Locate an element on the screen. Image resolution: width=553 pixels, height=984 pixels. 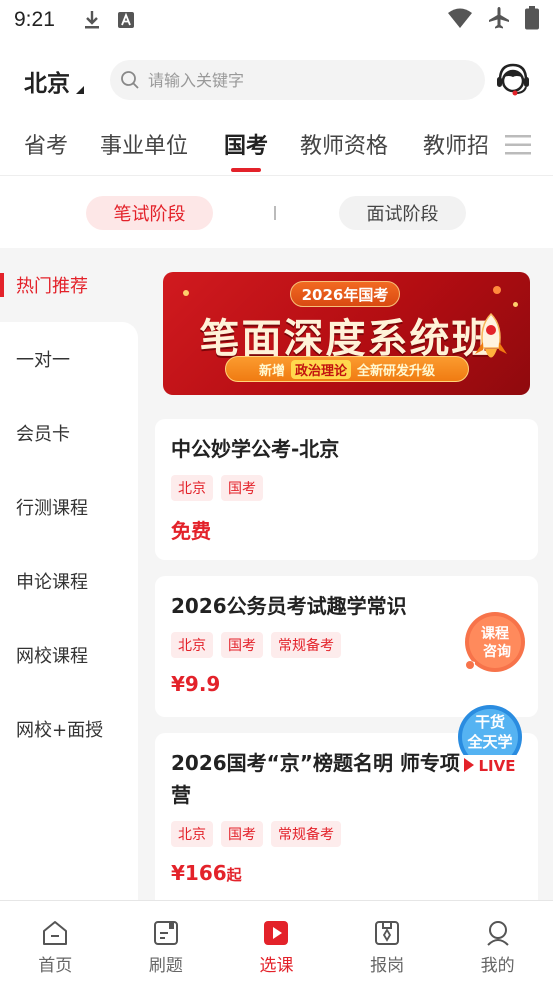
search-input is located at coordinates (298, 80).